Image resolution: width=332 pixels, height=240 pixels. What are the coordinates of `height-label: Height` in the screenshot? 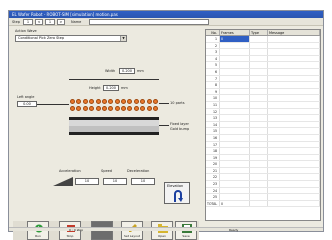 It's located at (95, 88).